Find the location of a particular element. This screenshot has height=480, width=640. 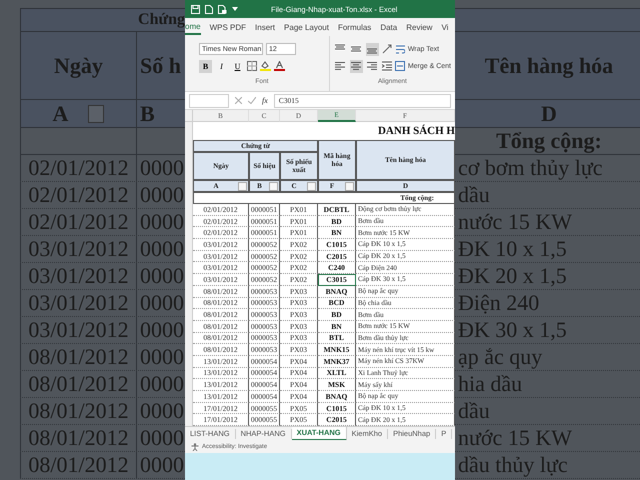

ribbon-tab: Formulas is located at coordinates (355, 27).